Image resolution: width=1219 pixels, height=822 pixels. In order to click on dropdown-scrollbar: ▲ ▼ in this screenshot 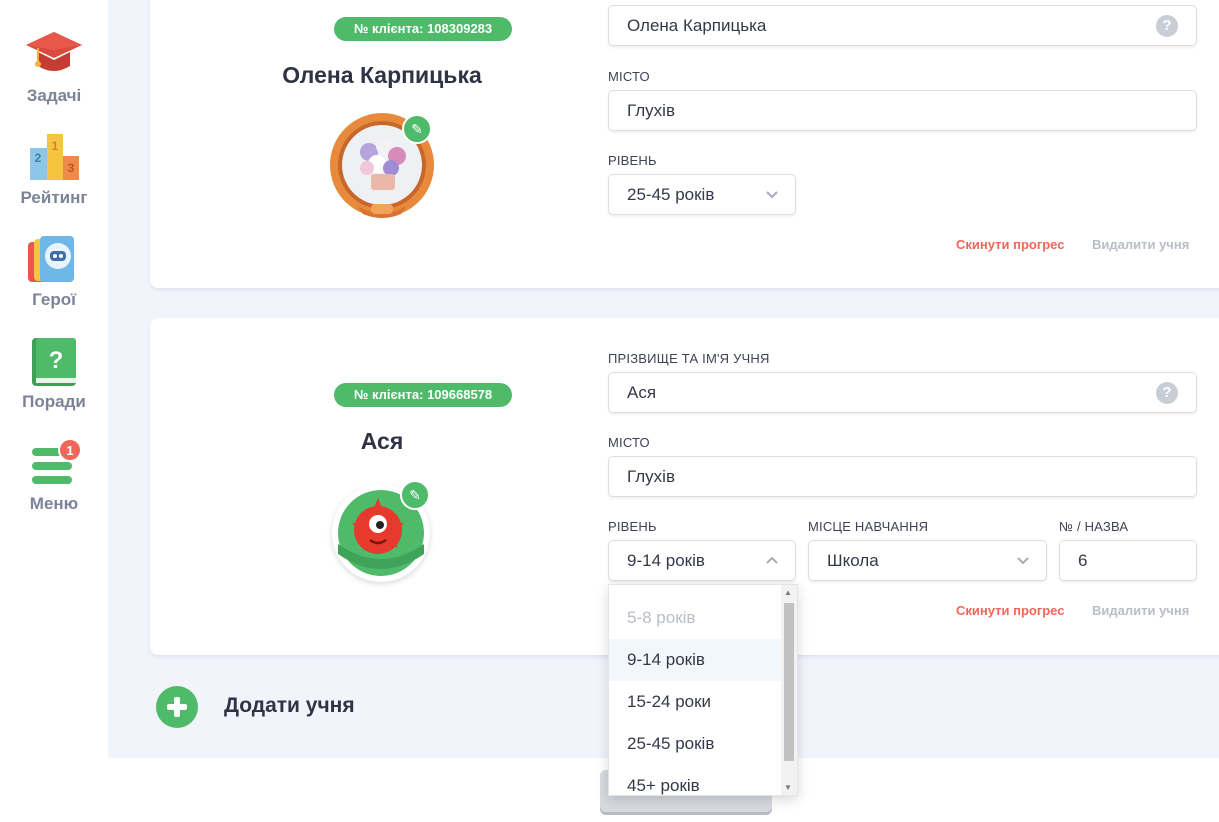, I will do `click(789, 690)`.